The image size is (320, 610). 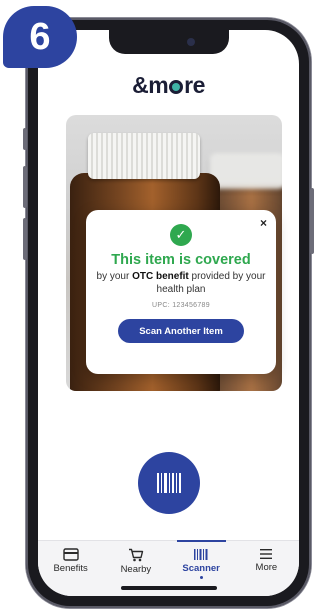 I want to click on nav-label-more: More, so click(x=266, y=567).